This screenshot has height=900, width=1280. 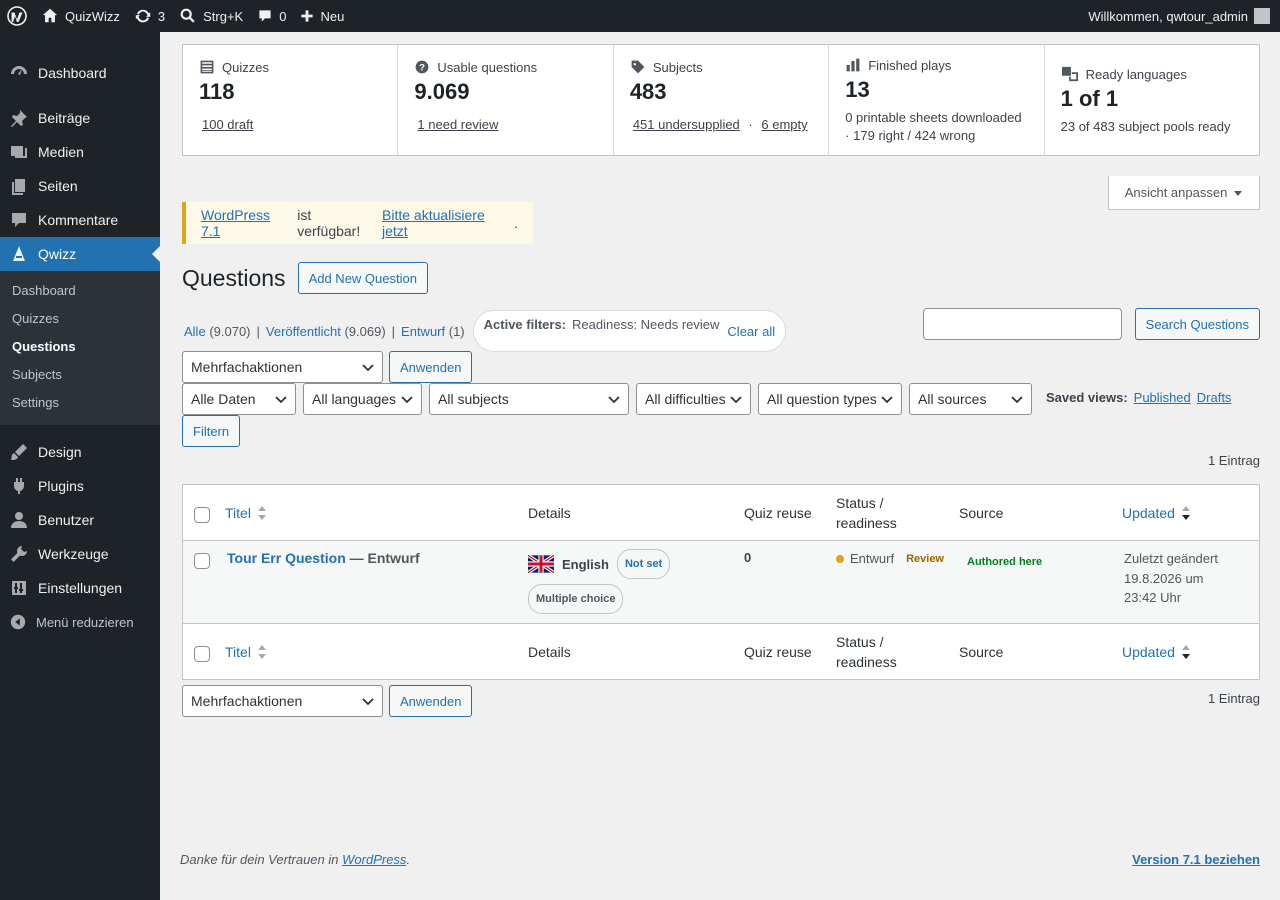 What do you see at coordinates (1069, 74) in the screenshot?
I see `translation-icon` at bounding box center [1069, 74].